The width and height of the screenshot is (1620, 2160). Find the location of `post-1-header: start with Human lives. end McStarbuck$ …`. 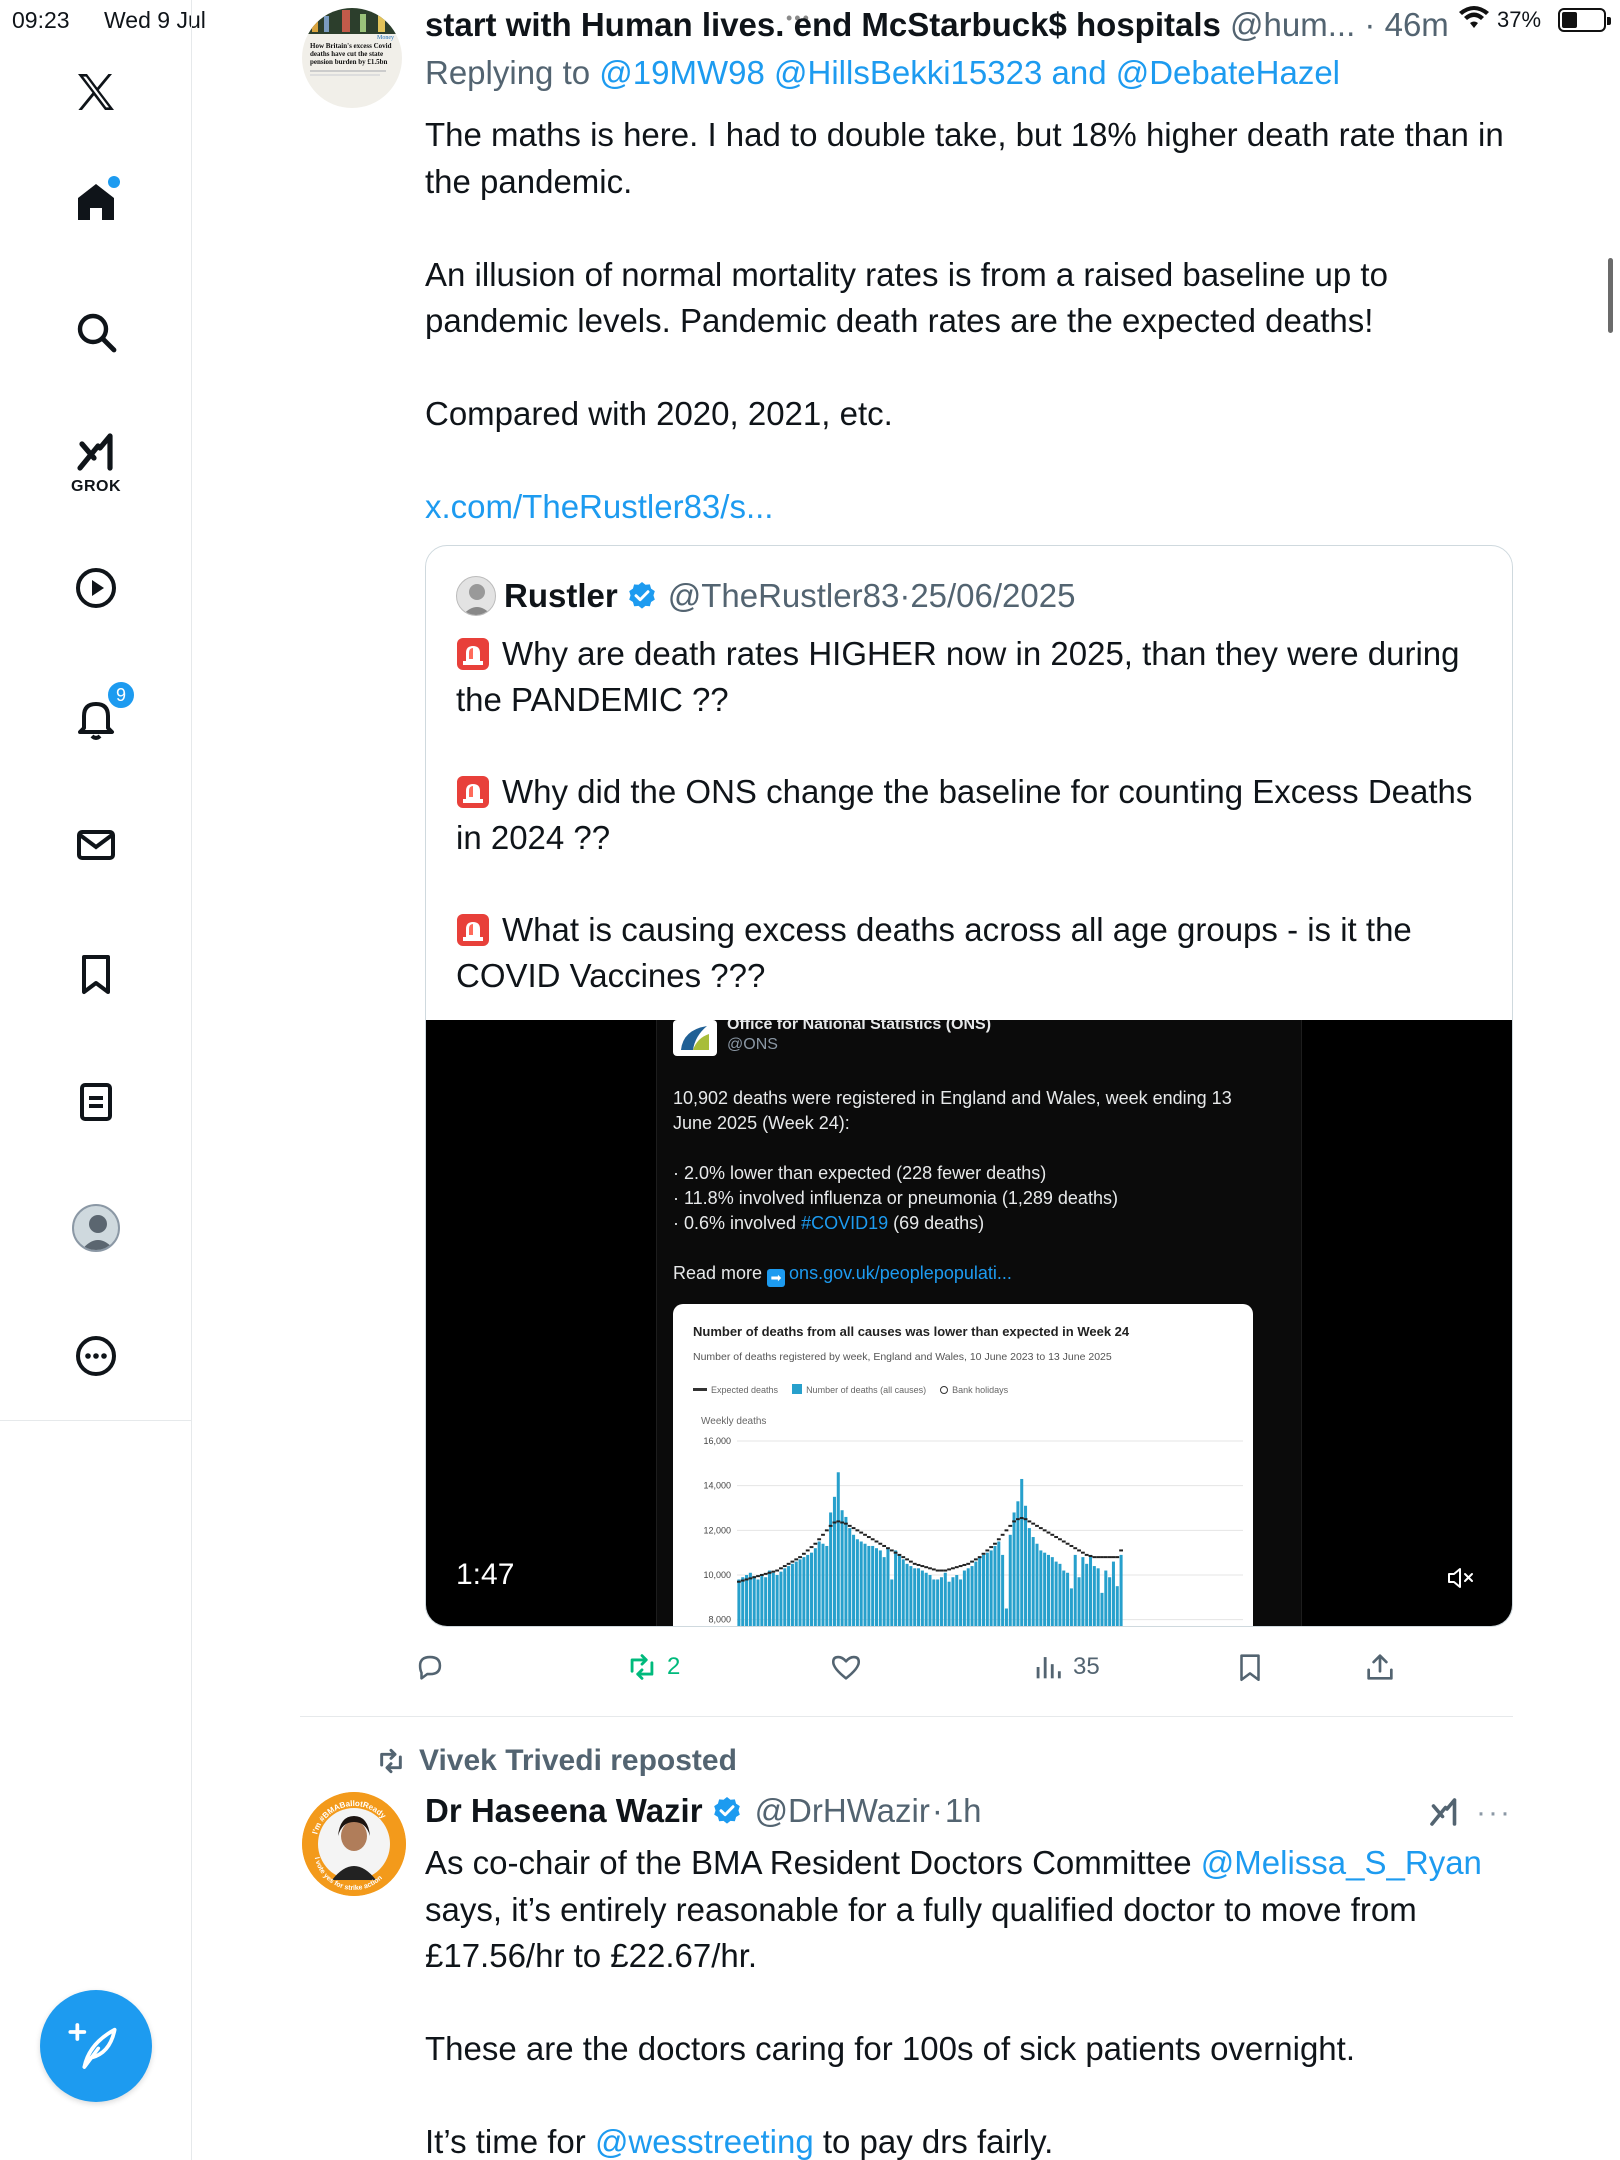

post-1-header: start with Human lives. end McStarbuck$ … is located at coordinates (937, 24).